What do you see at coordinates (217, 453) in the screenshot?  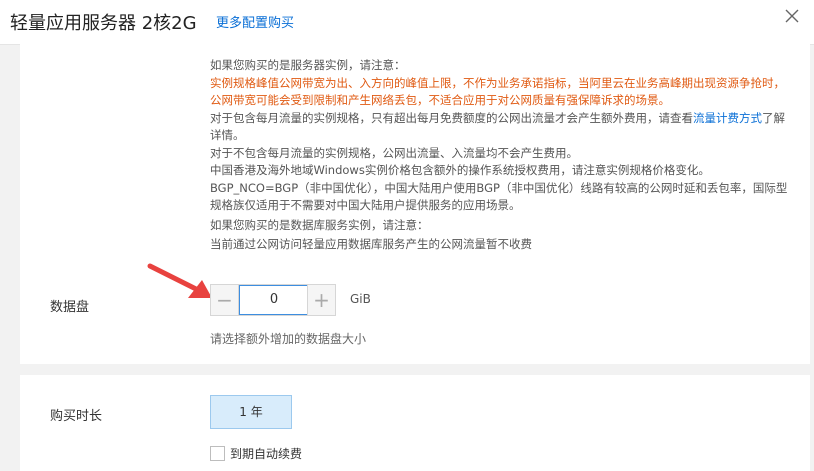 I see `auto-renew-checkbox` at bounding box center [217, 453].